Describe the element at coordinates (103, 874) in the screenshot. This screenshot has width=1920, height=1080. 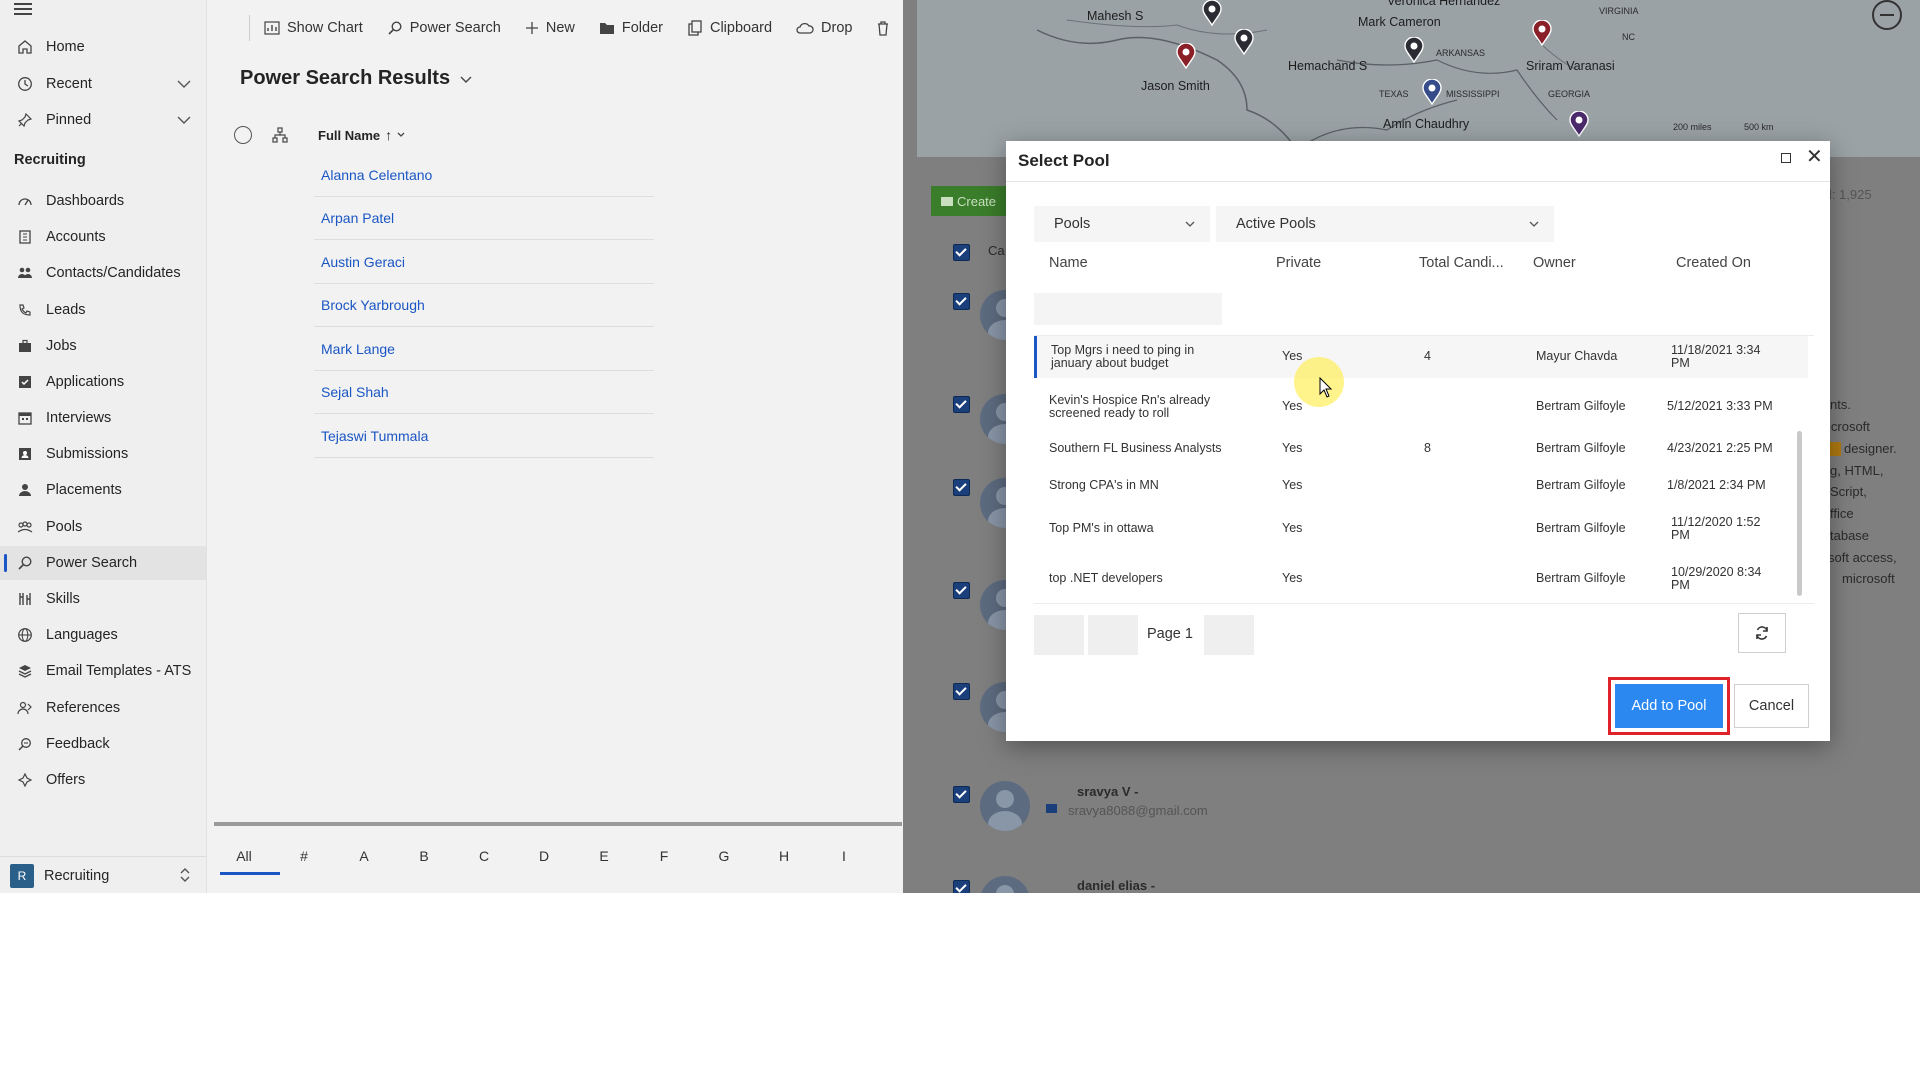
I see `area-switcher: R Recruiting` at that location.